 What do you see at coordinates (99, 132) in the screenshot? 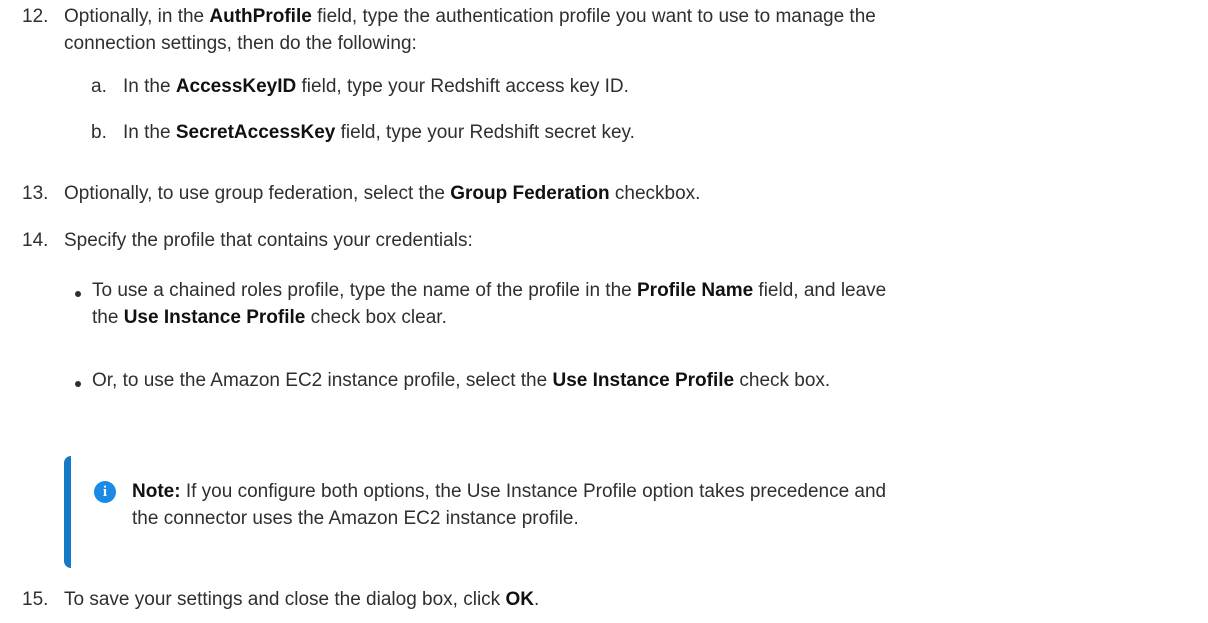
I see `substep-letter: b.` at bounding box center [99, 132].